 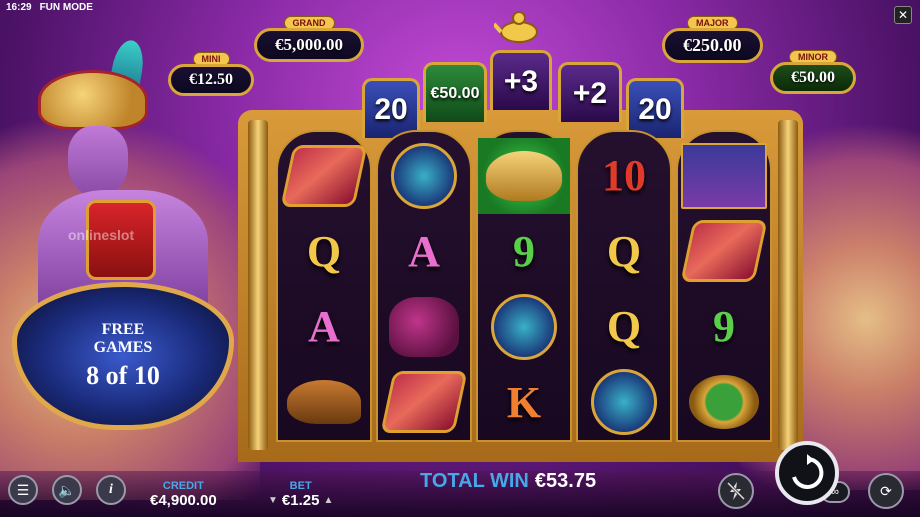 I want to click on credit-display: CREDIT €4,900.00, so click(x=183, y=494).